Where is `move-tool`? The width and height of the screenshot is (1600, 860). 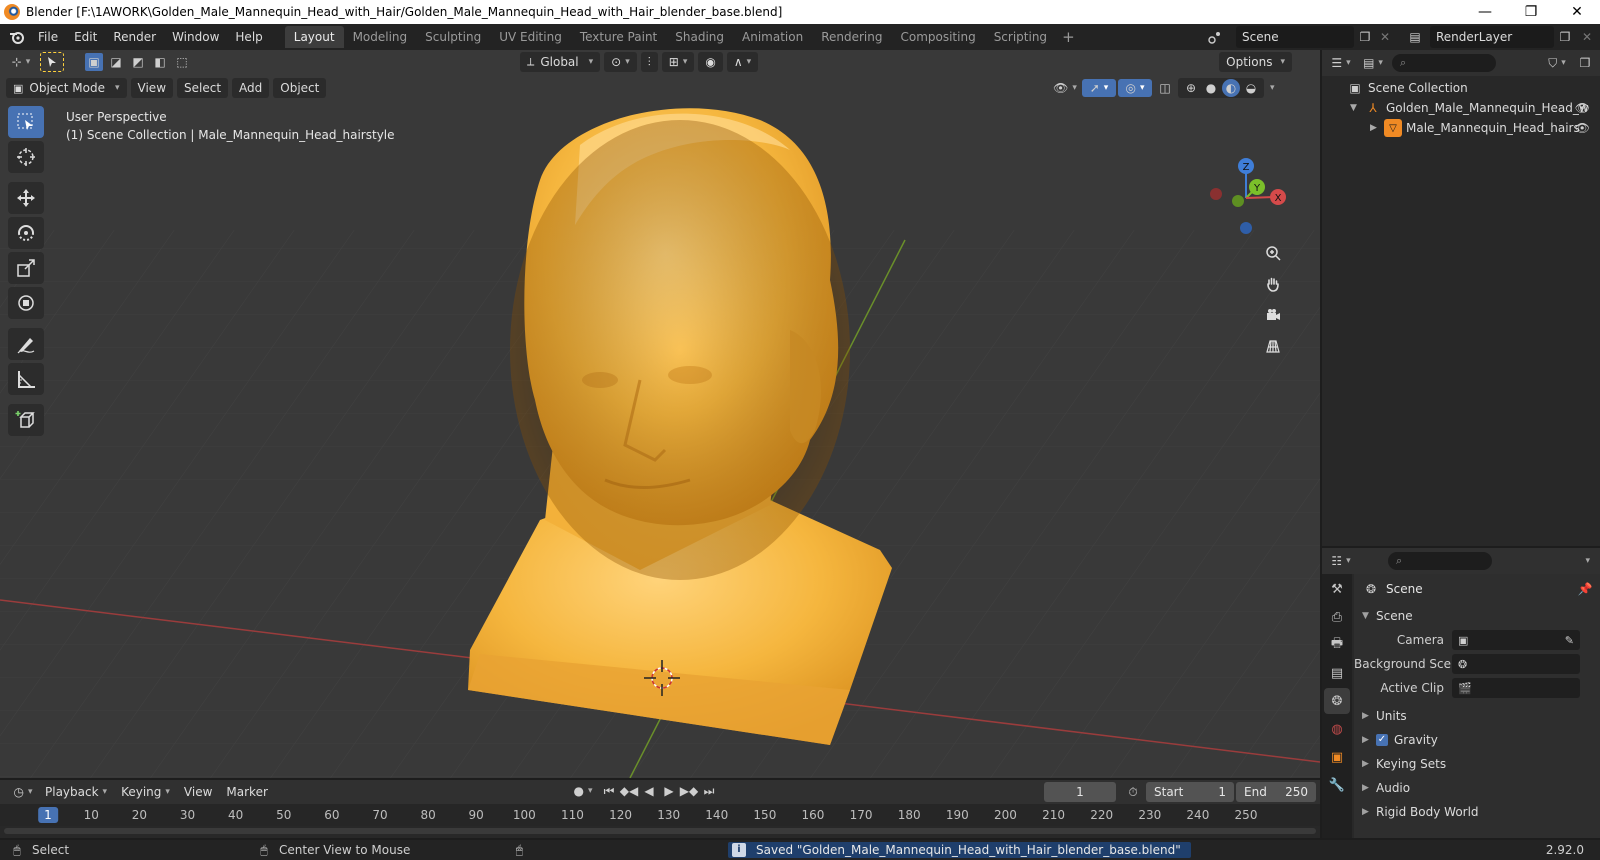
move-tool is located at coordinates (26, 198).